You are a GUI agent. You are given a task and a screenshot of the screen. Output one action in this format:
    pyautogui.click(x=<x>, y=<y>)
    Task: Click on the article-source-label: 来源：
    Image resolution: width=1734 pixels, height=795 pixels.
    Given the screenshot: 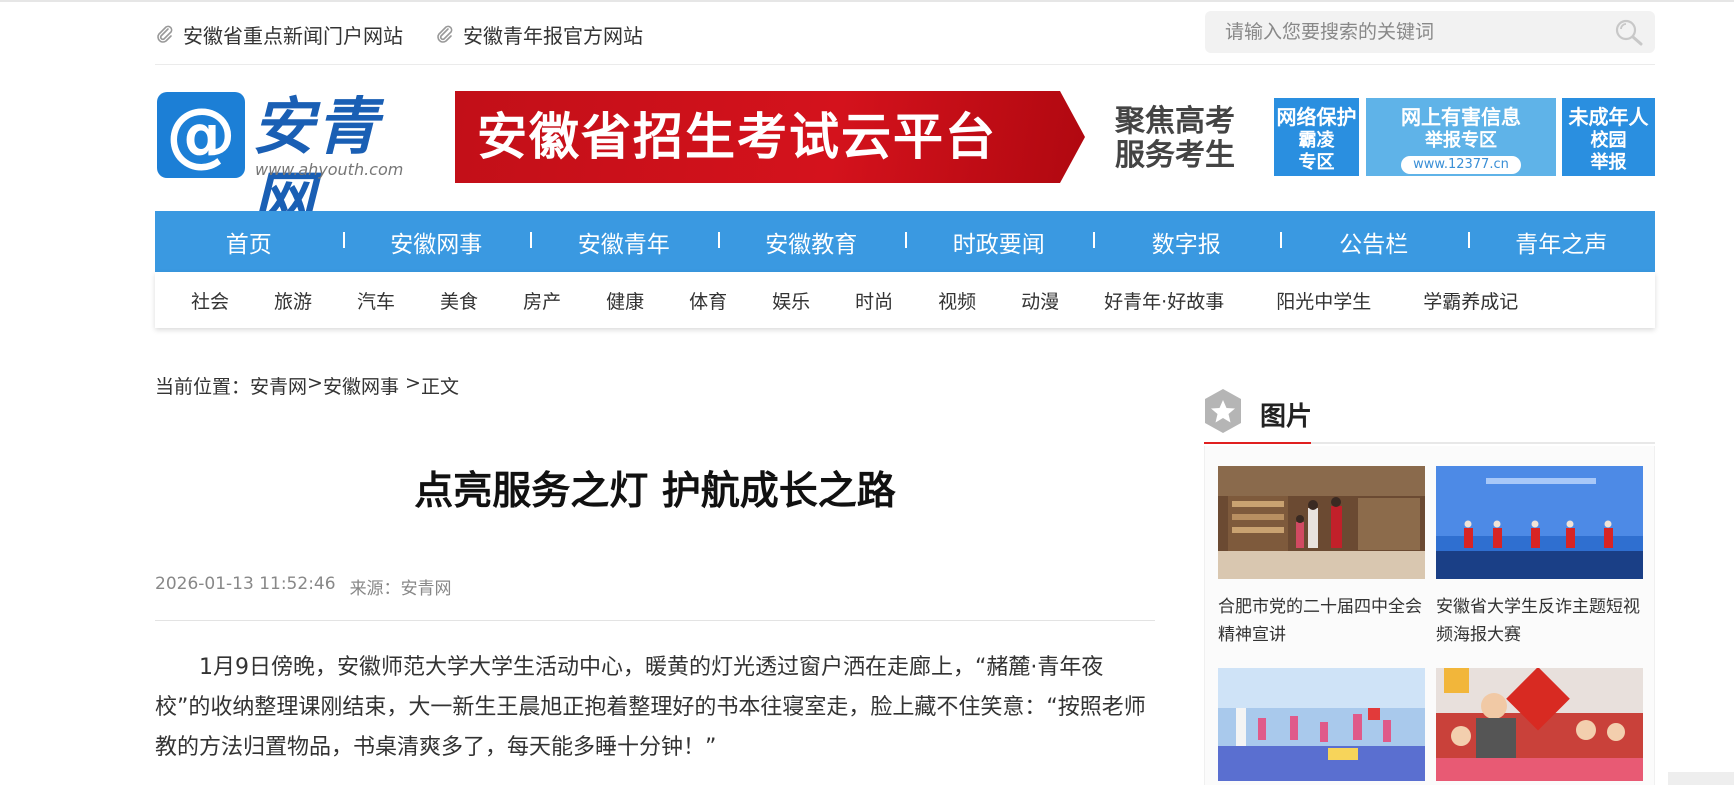 What is the action you would take?
    pyautogui.click(x=375, y=589)
    